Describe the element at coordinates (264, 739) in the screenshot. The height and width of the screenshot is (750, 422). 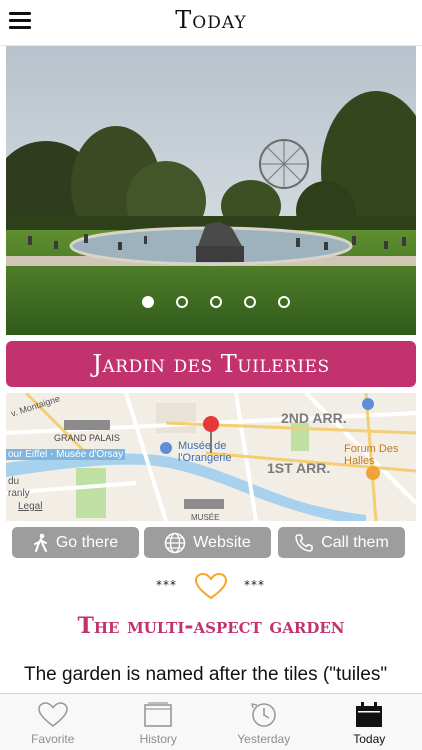
I see `tab-yesterday-label: Yesterday` at that location.